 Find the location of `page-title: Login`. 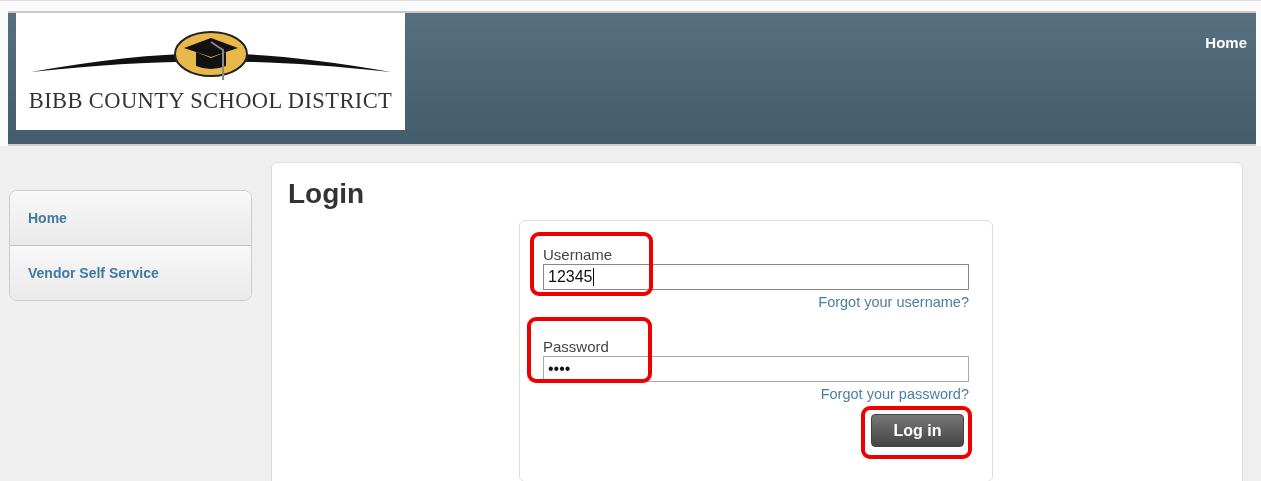

page-title: Login is located at coordinates (327, 194).